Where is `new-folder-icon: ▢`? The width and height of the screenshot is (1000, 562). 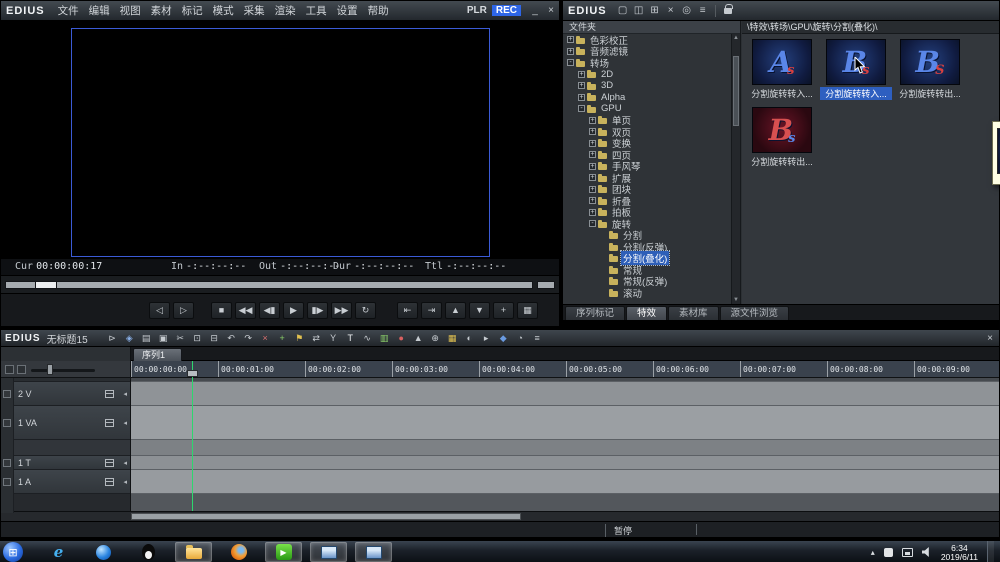
new-folder-icon: ▢ is located at coordinates (623, 11).